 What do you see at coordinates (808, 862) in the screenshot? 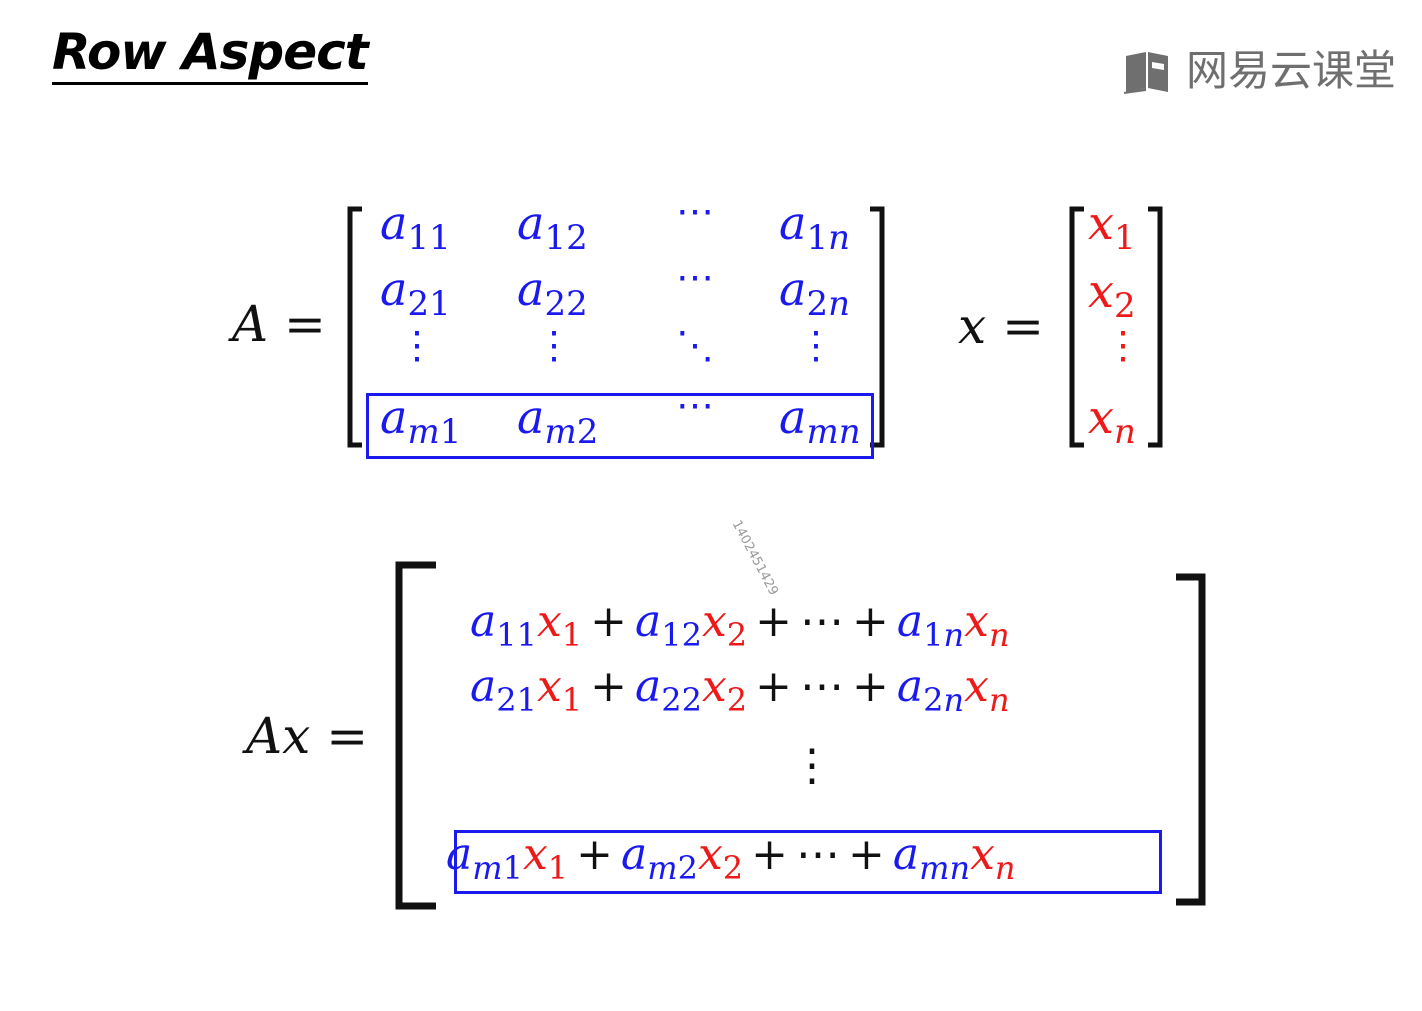
I see `product-row-highlight` at bounding box center [808, 862].